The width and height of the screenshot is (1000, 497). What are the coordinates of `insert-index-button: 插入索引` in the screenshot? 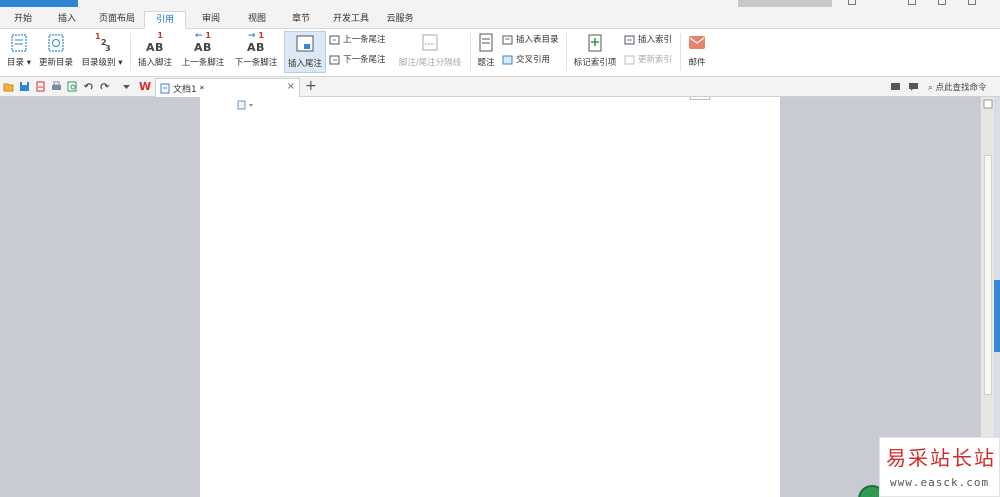 It's located at (648, 40).